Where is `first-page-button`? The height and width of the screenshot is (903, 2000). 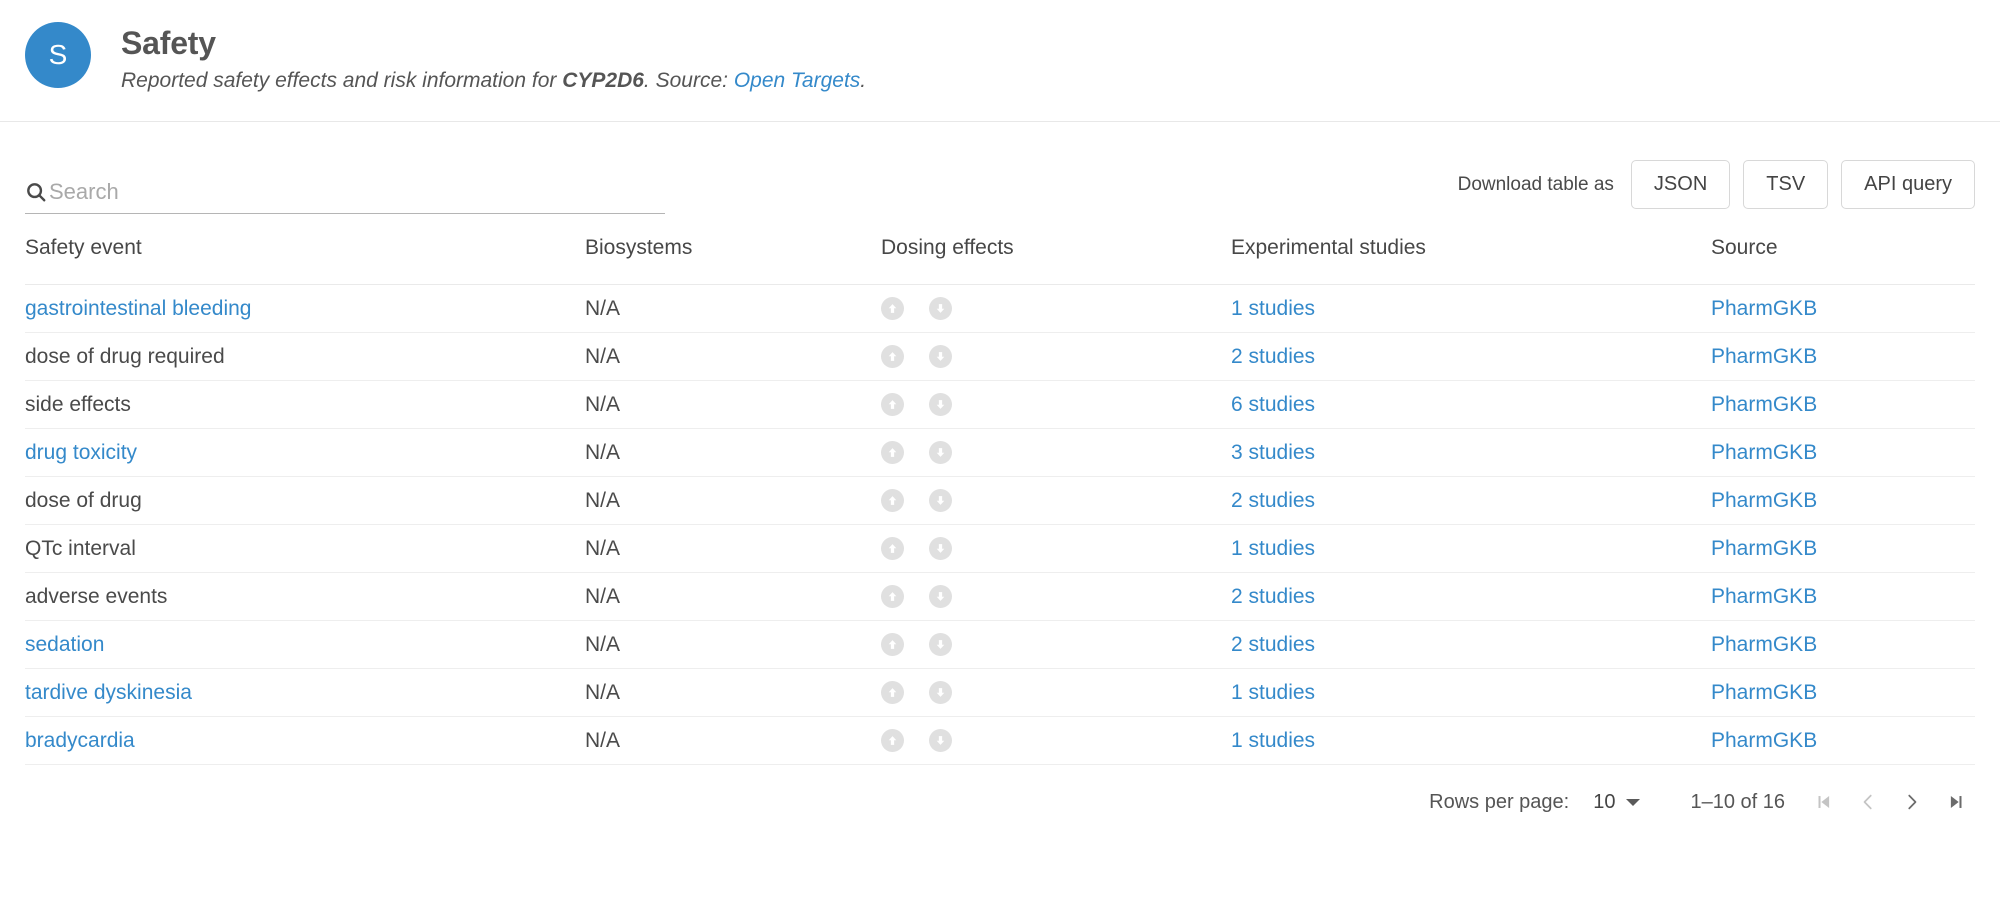 first-page-button is located at coordinates (1824, 802).